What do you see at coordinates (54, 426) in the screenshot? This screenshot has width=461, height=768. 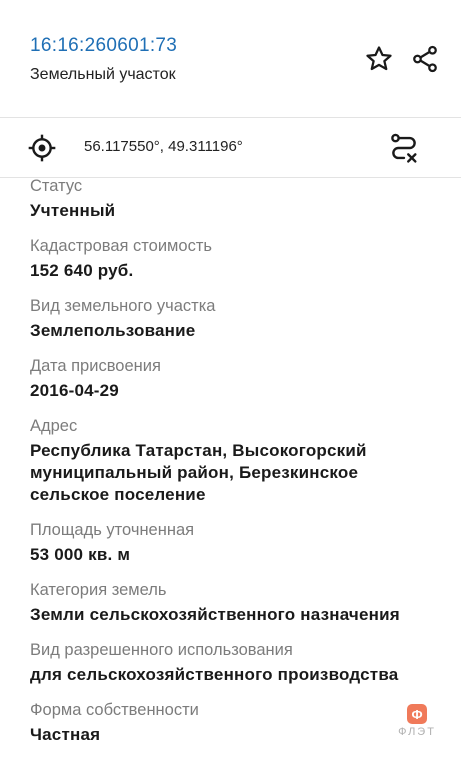 I see `field-label: Адрес` at bounding box center [54, 426].